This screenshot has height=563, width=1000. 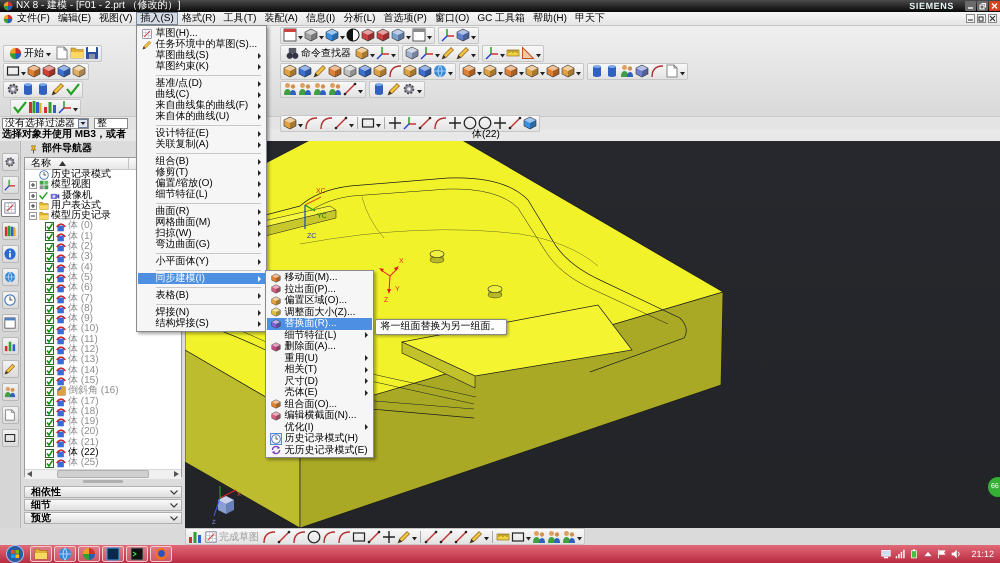 I want to click on menu-item: 细节特征(L), so click(x=319, y=335).